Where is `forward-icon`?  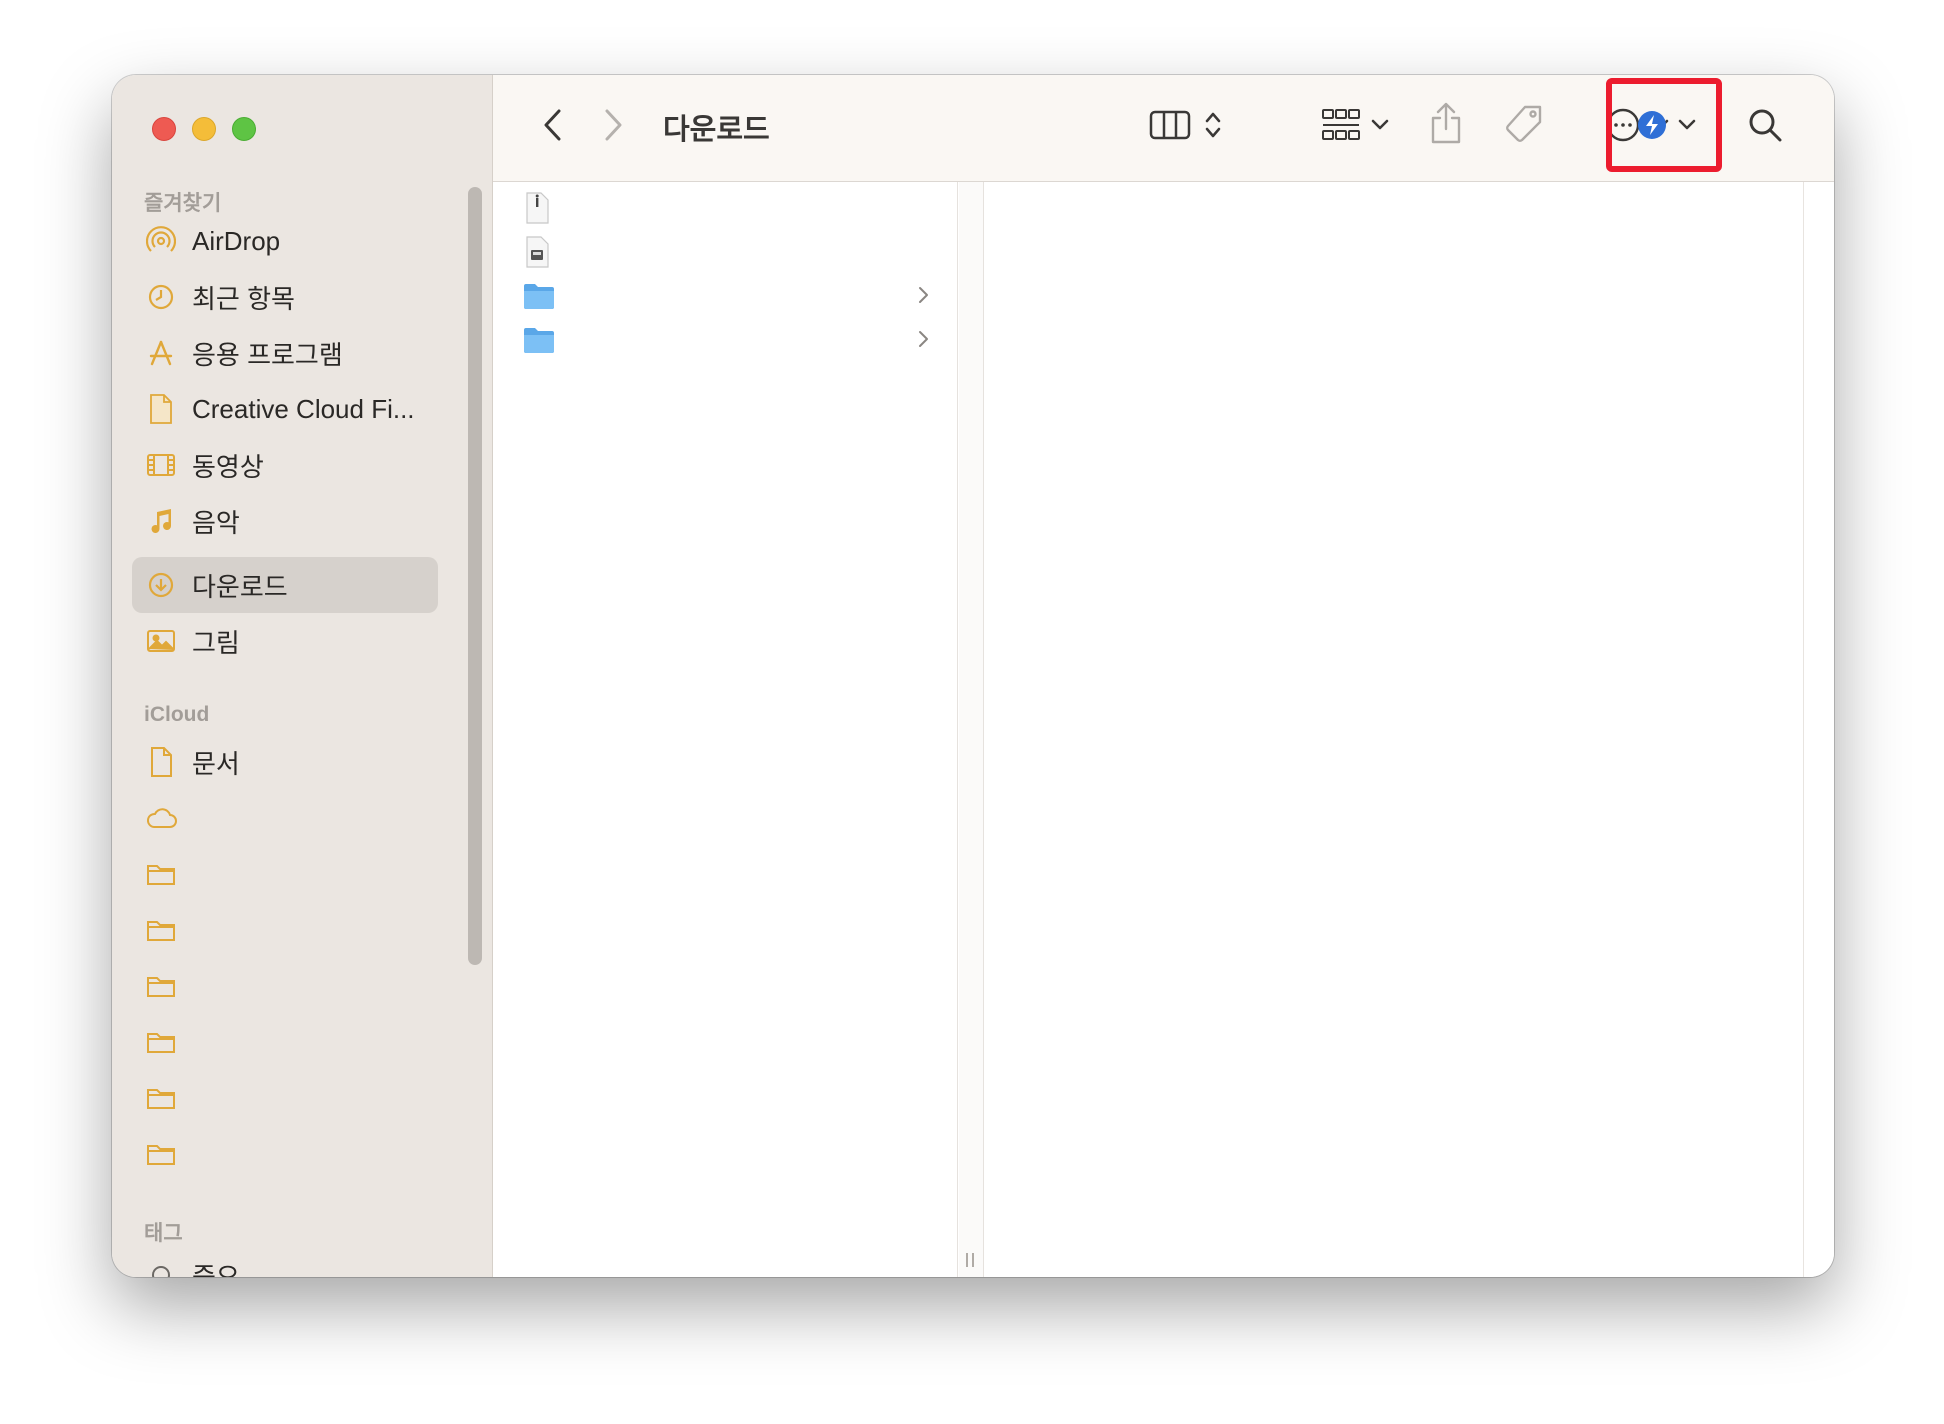 forward-icon is located at coordinates (613, 127).